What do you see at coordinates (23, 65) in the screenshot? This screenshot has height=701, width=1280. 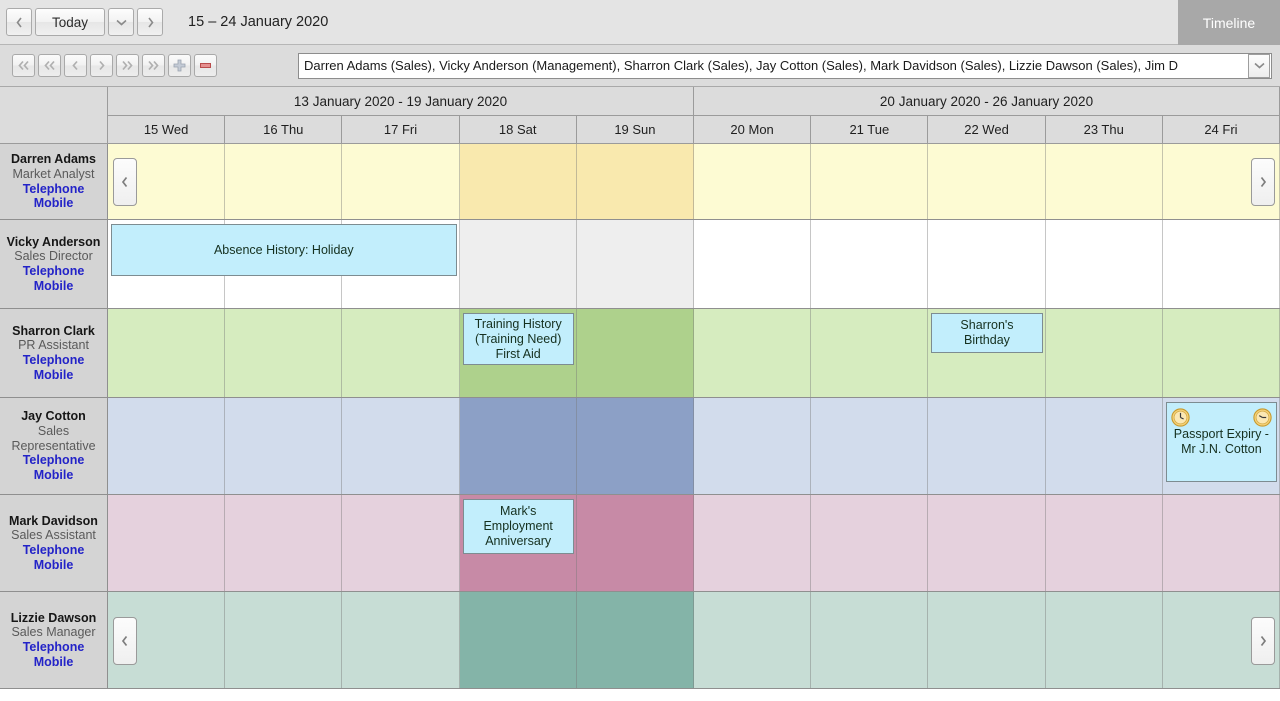 I see `first-record-button` at bounding box center [23, 65].